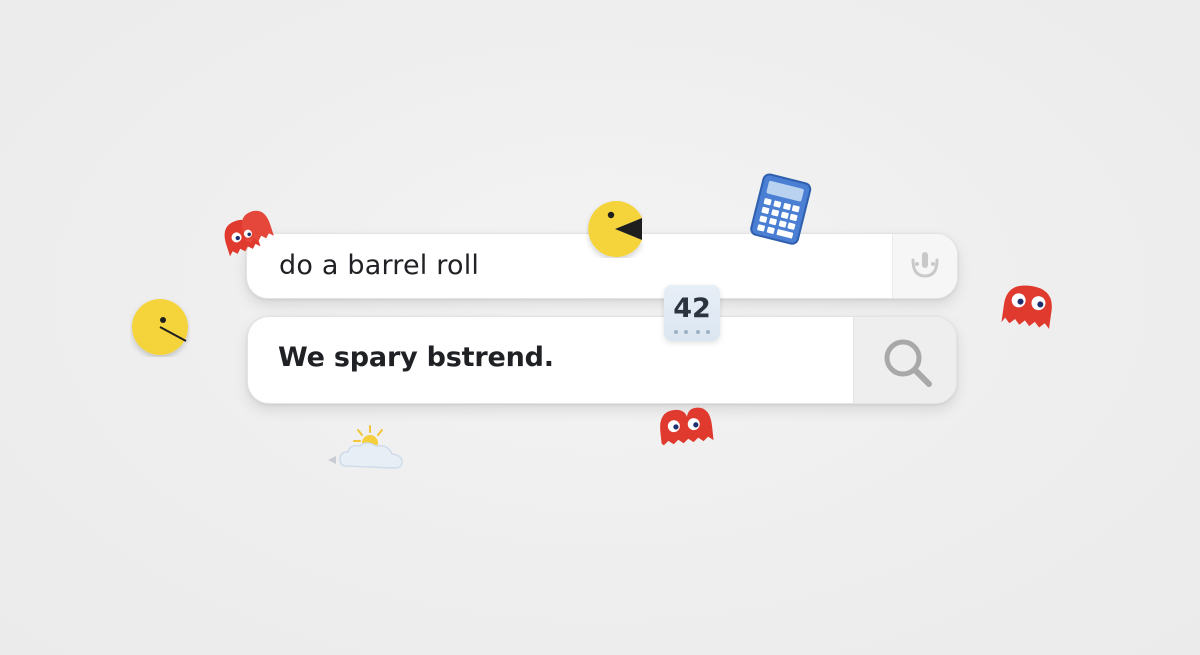  I want to click on mic-icon, so click(925, 265).